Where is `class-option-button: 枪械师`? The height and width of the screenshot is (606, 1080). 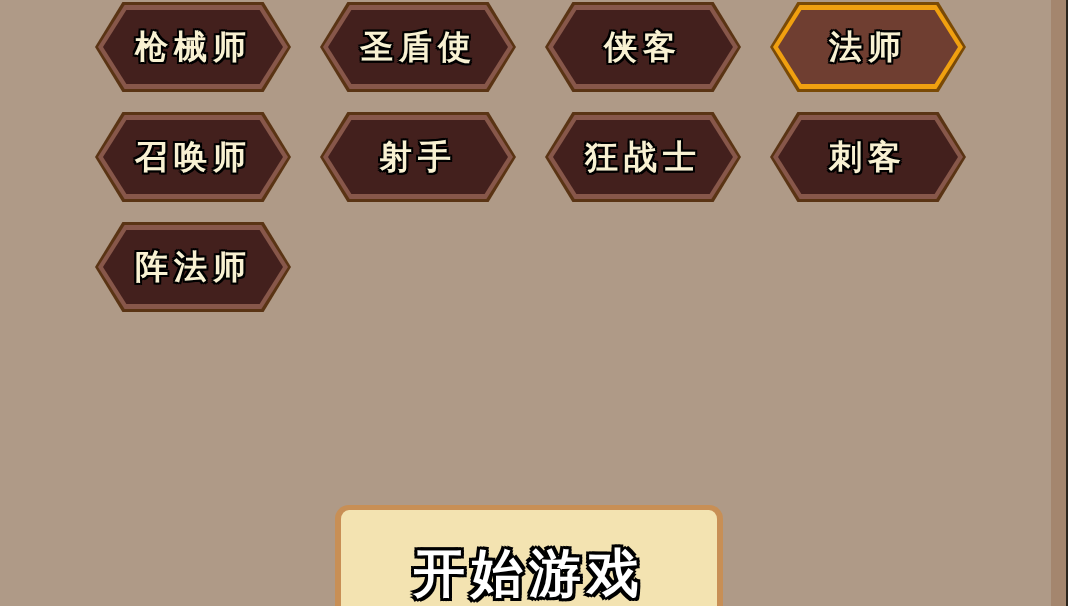 class-option-button: 枪械师 is located at coordinates (193, 47).